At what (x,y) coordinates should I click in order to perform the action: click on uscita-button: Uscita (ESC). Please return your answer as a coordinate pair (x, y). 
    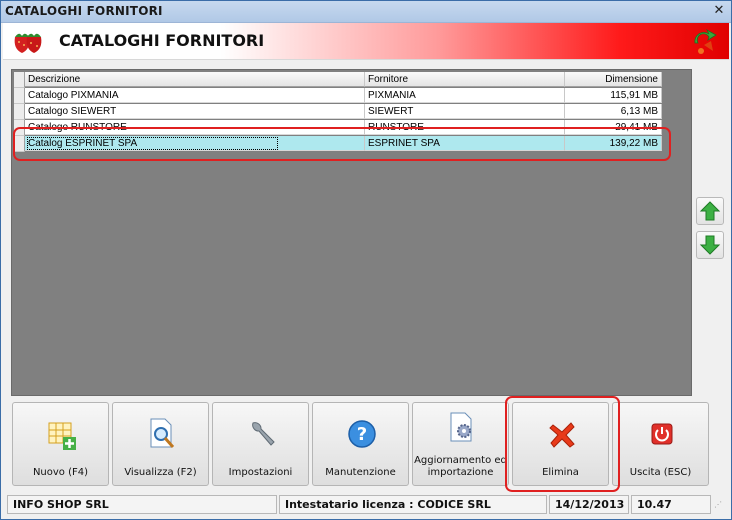
    Looking at the image, I should click on (660, 444).